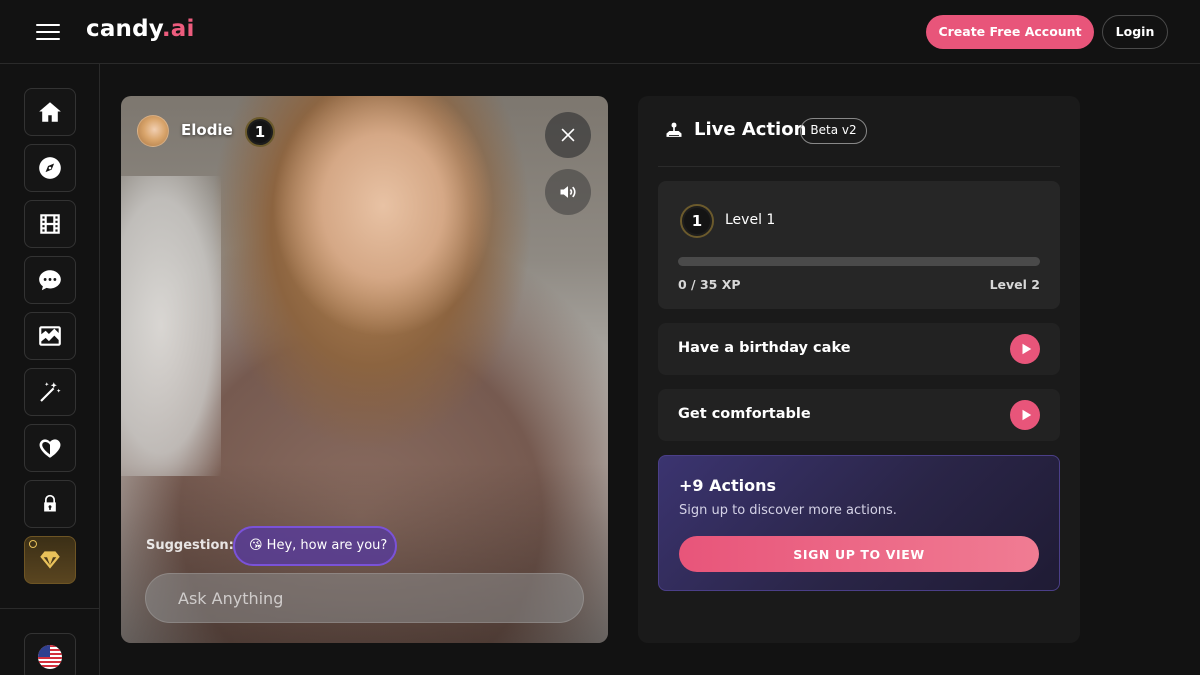 The width and height of the screenshot is (1200, 675). I want to click on action-item: Get comfortable, so click(859, 415).